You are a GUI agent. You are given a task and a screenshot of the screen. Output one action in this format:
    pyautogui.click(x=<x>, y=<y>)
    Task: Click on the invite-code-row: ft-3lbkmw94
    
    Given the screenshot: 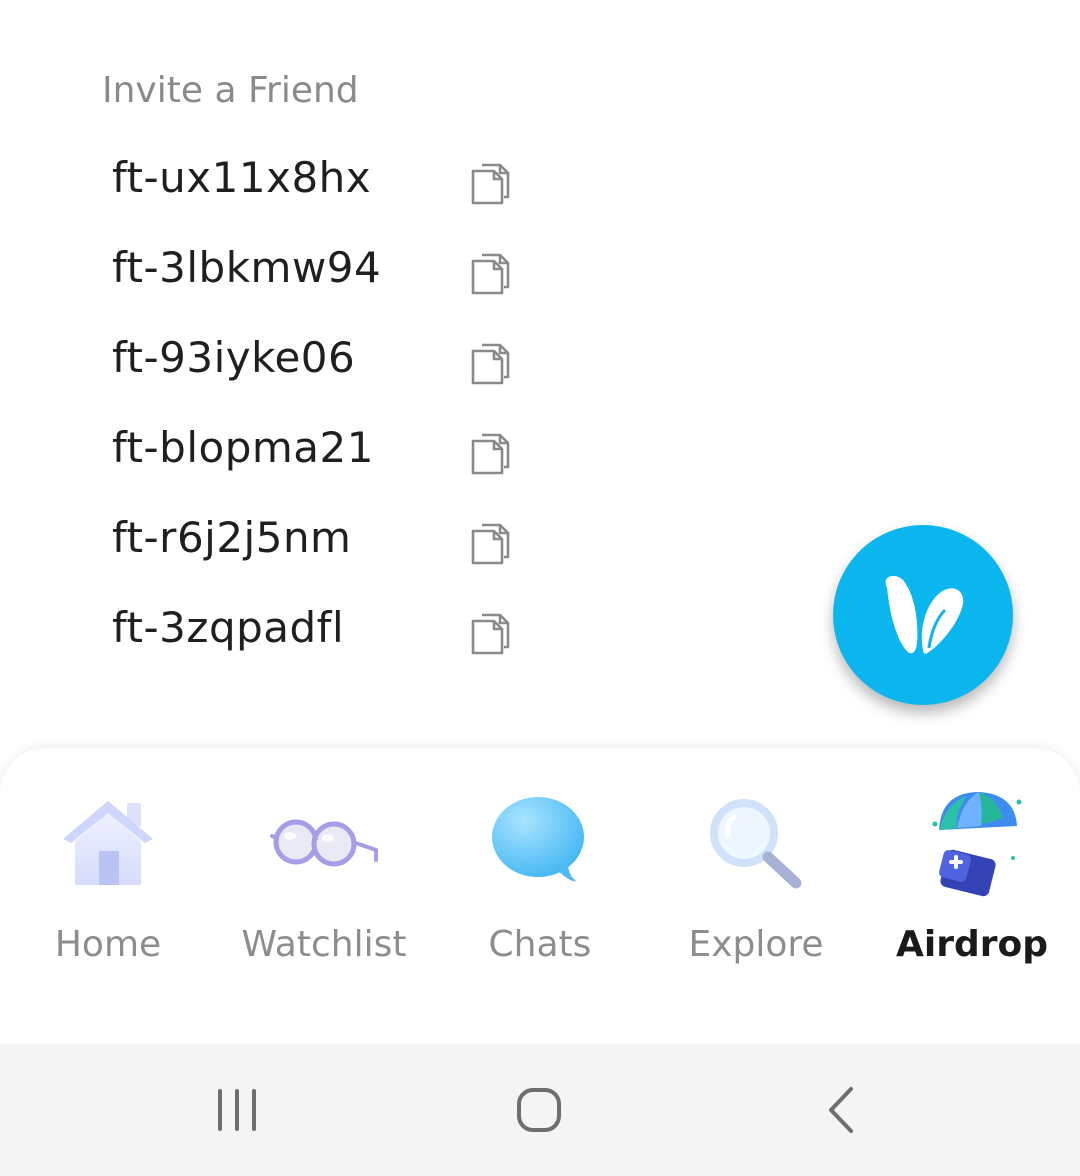 What is the action you would take?
    pyautogui.click(x=350, y=270)
    